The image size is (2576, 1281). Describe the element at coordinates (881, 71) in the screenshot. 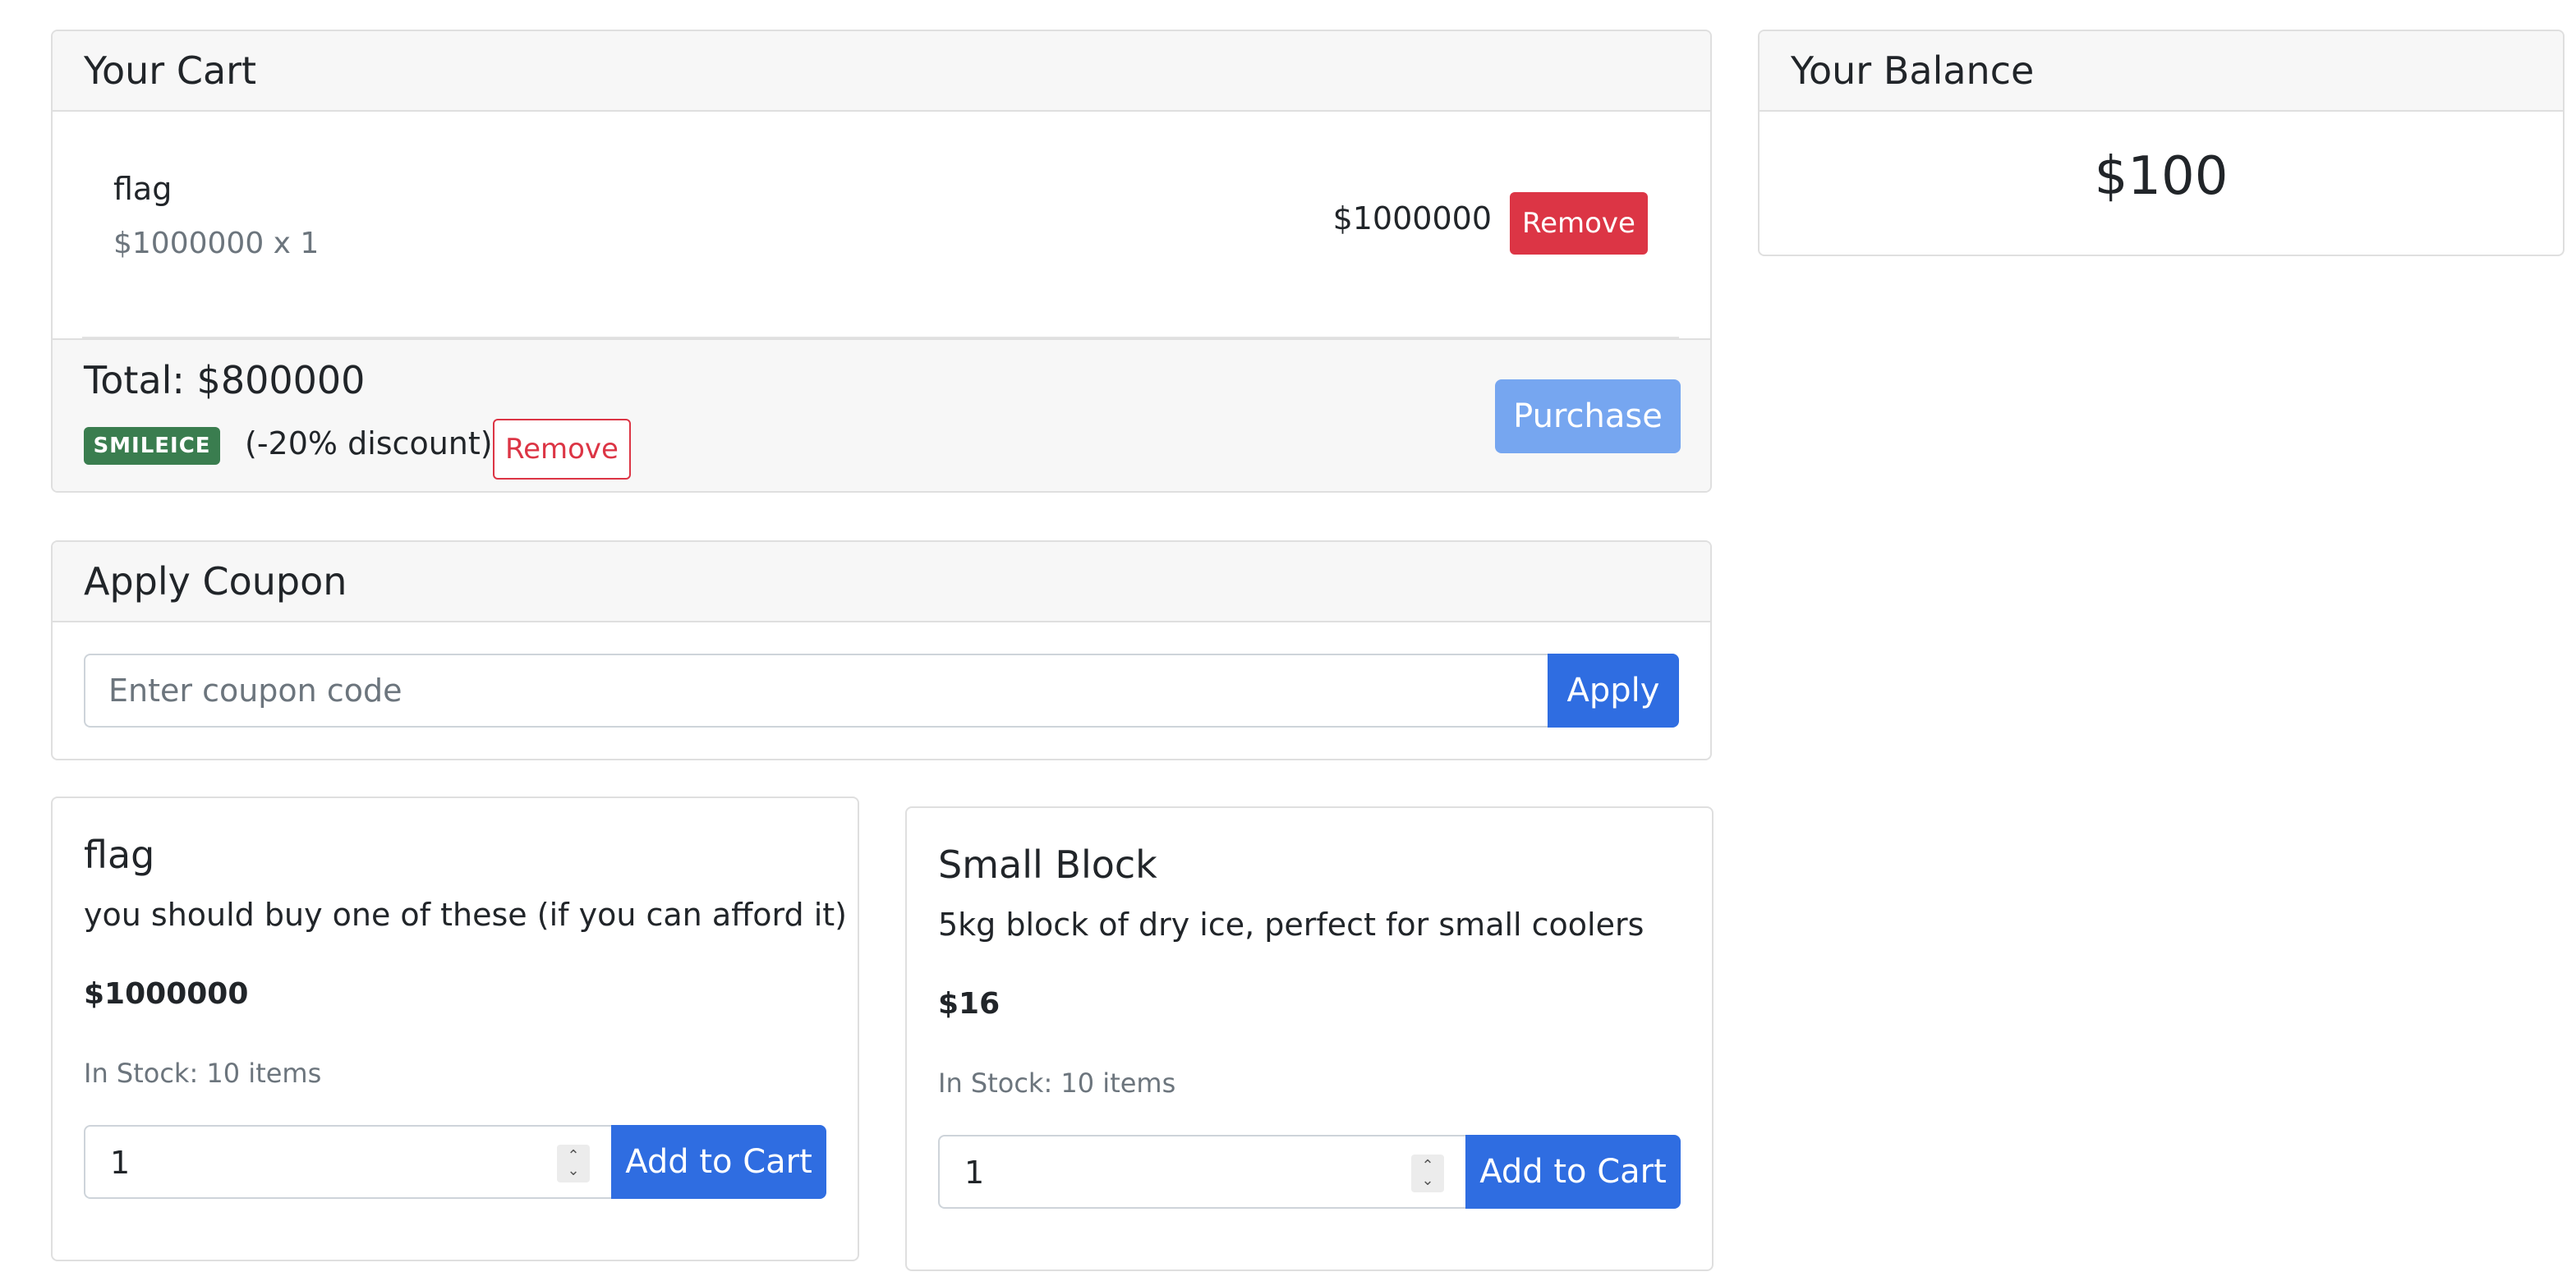

I see `cart-title: Your Cart` at that location.